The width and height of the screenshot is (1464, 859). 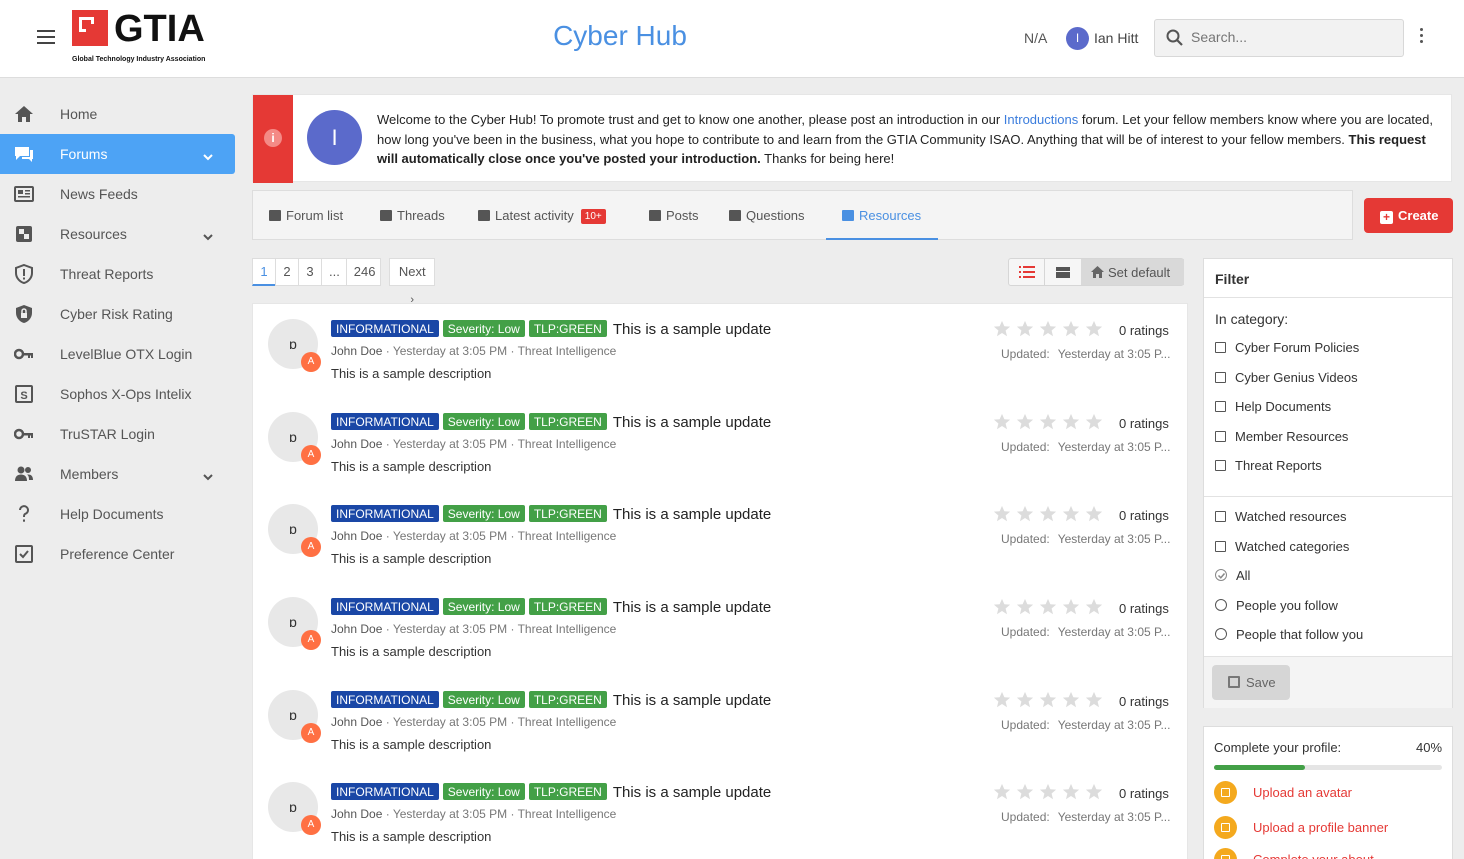 What do you see at coordinates (1116, 38) in the screenshot?
I see `user-name: Ian Hitt` at bounding box center [1116, 38].